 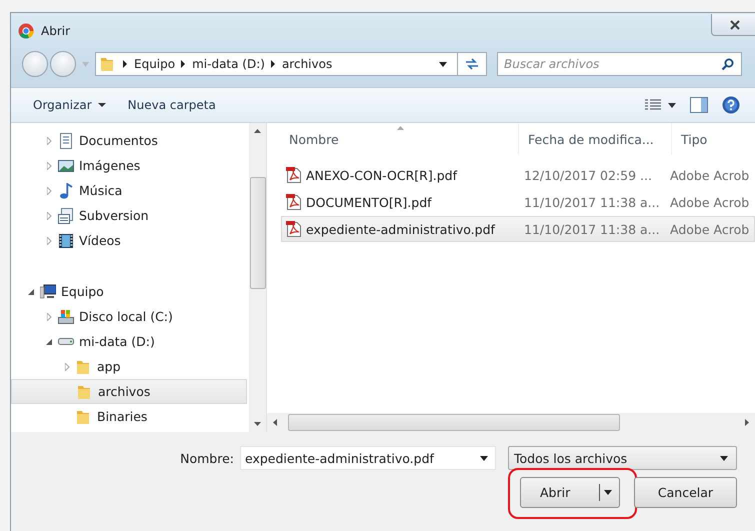 What do you see at coordinates (402, 139) in the screenshot?
I see `column-header: Nombre` at bounding box center [402, 139].